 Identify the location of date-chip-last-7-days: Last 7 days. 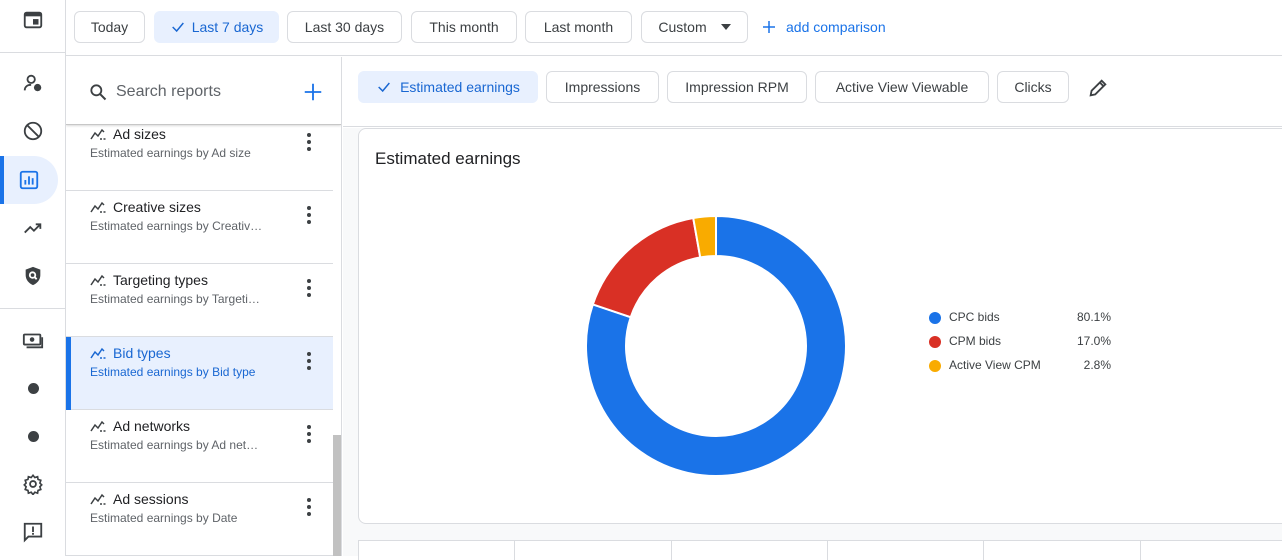
(216, 27).